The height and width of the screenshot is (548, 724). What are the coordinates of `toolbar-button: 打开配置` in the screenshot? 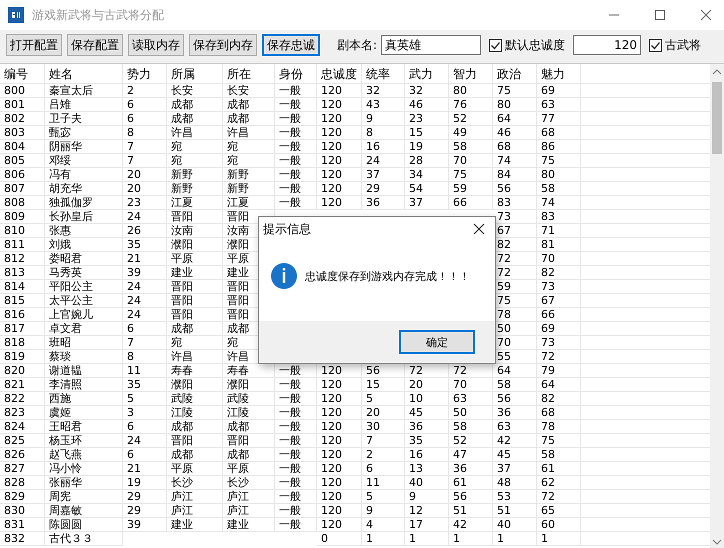 It's located at (34, 45).